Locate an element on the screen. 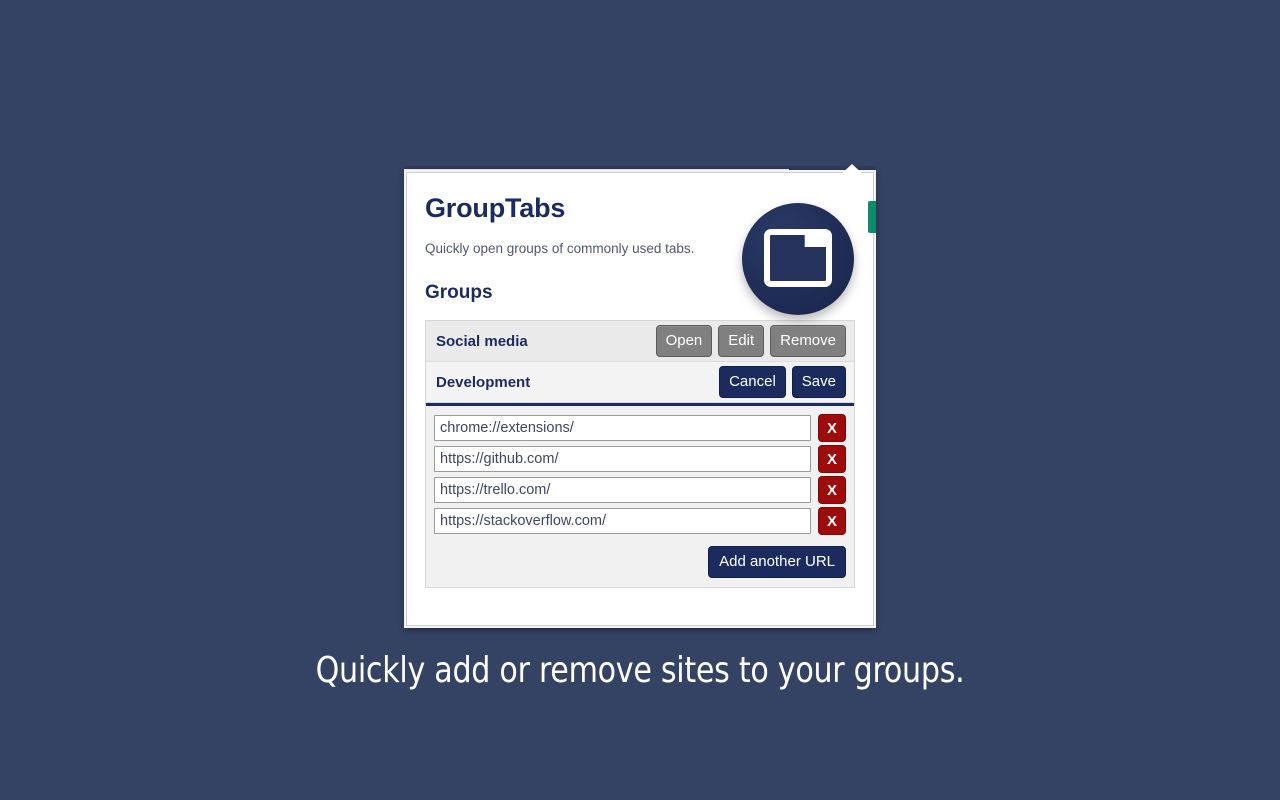  group-edit-actions: Cancel Save is located at coordinates (782, 382).